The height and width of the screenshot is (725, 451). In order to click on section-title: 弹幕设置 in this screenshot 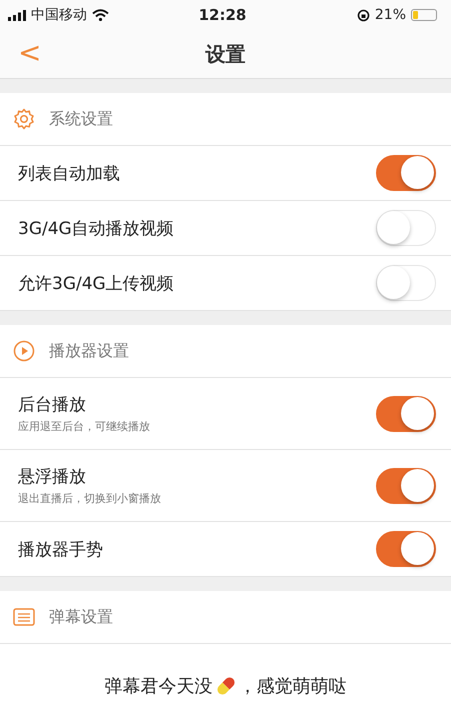, I will do `click(81, 617)`.